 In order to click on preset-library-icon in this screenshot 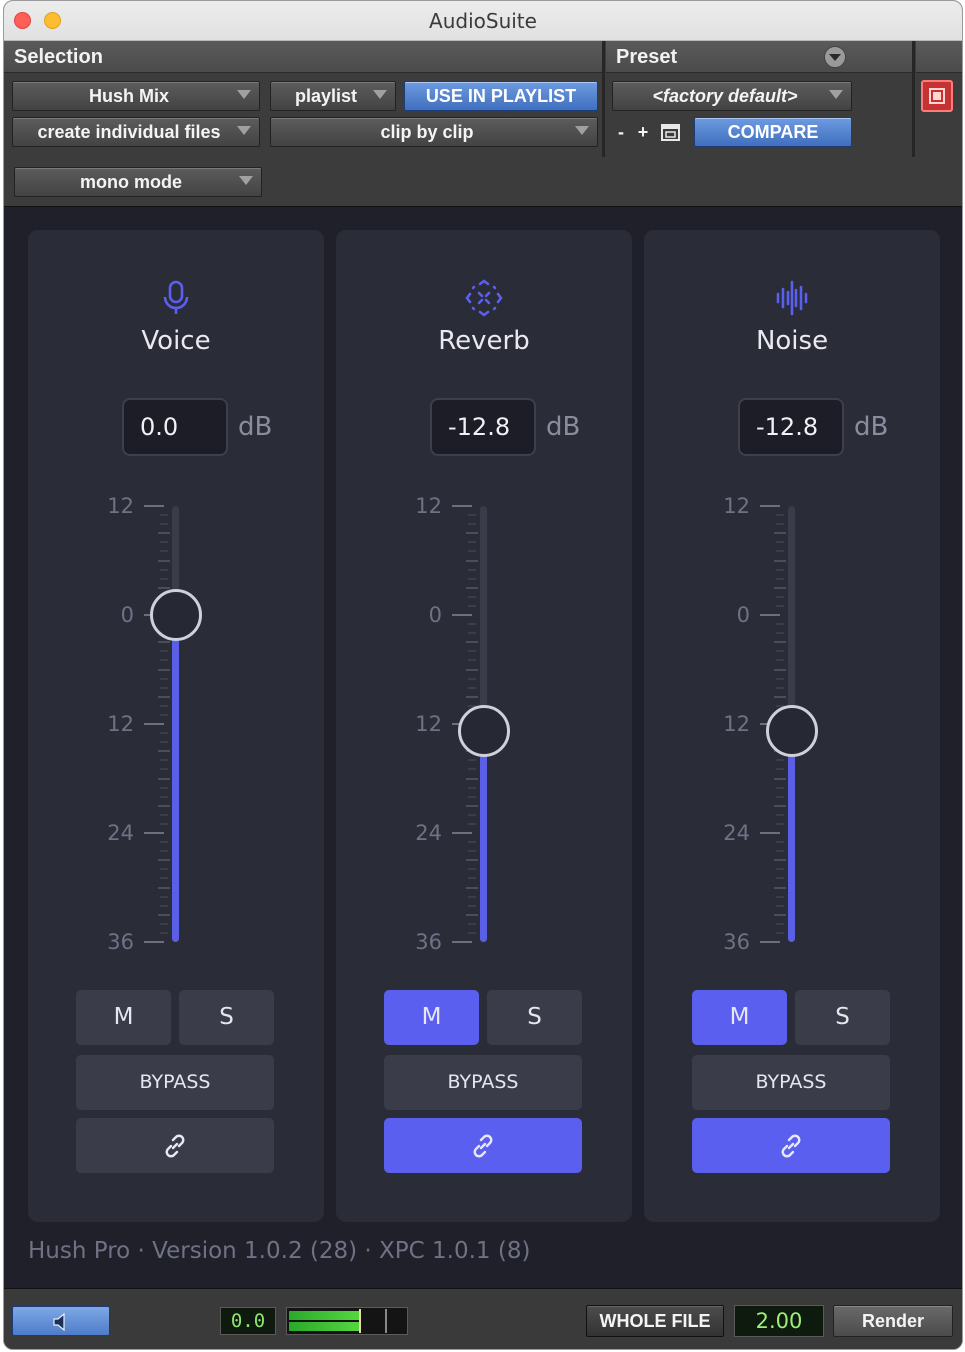, I will do `click(671, 133)`.